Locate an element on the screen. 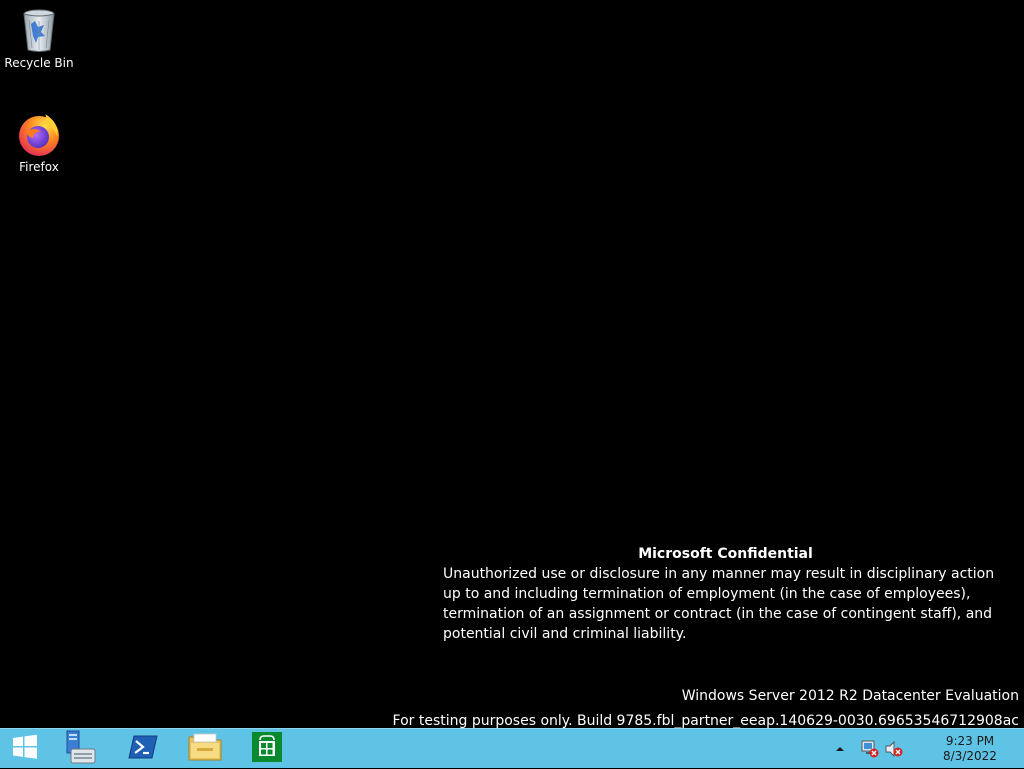 The image size is (1024, 769). notice-title: Microsoft Confidential is located at coordinates (725, 554).